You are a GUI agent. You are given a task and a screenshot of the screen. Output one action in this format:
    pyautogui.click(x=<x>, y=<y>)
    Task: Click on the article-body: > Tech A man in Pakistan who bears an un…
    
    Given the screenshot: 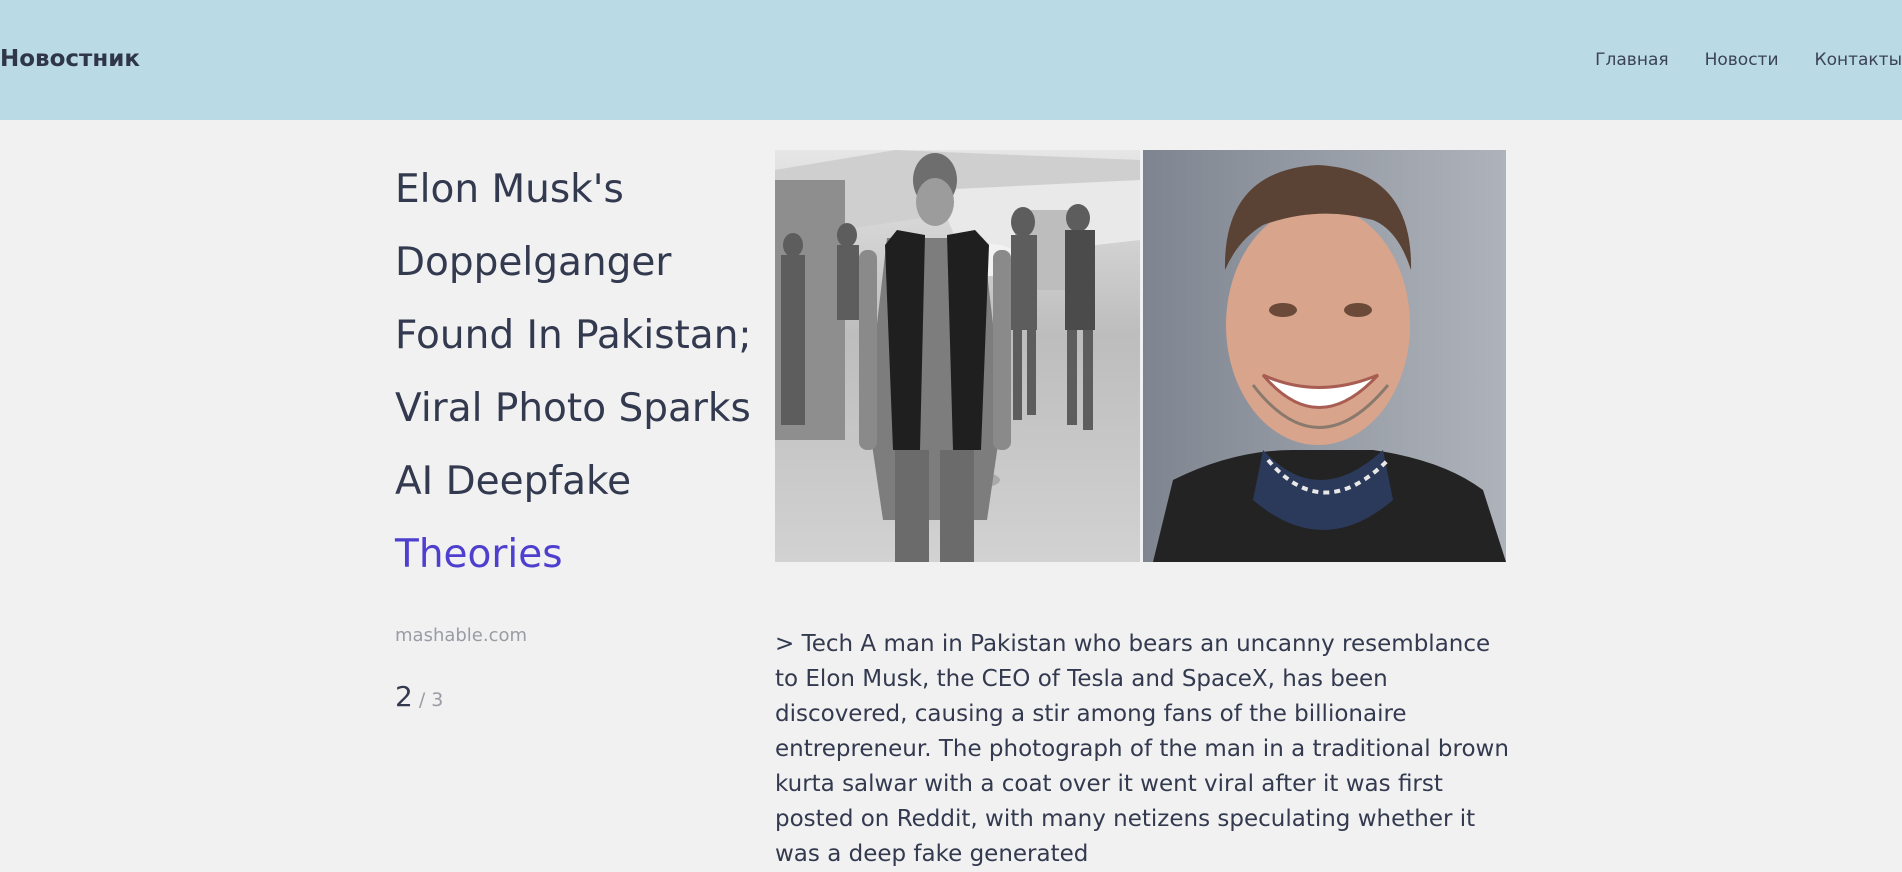 What is the action you would take?
    pyautogui.click(x=1145, y=749)
    